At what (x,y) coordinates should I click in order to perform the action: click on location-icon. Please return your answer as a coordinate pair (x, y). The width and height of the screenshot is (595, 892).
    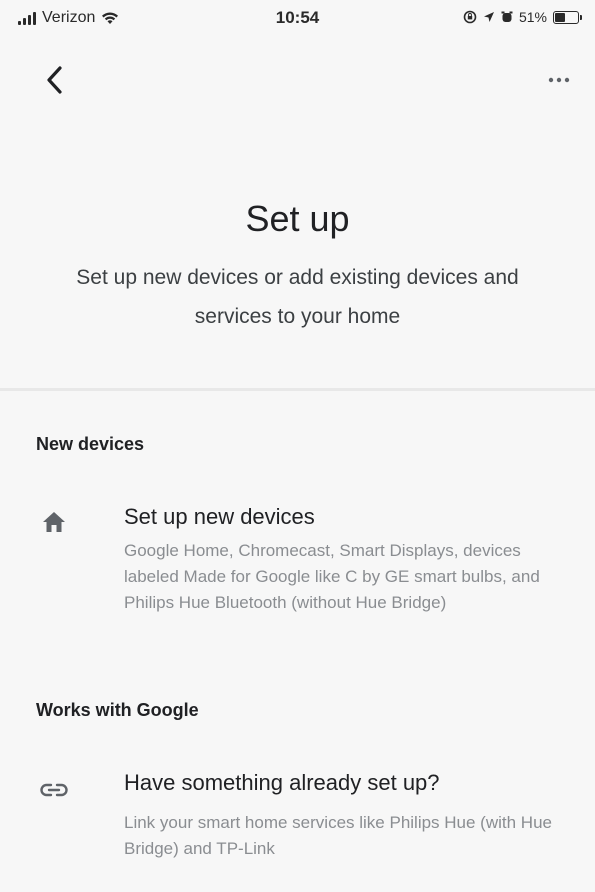
    Looking at the image, I should click on (488, 17).